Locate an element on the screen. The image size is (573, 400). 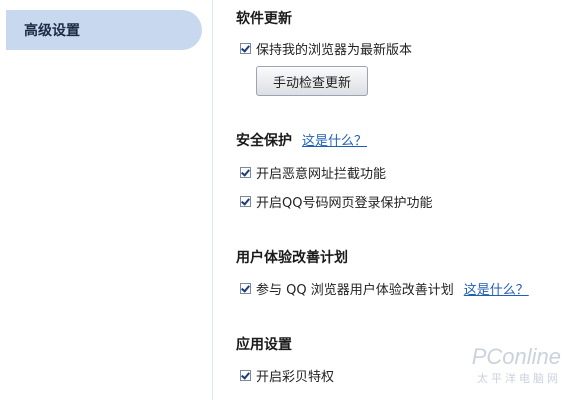
check-update-button: 手动检查更新 is located at coordinates (312, 81).